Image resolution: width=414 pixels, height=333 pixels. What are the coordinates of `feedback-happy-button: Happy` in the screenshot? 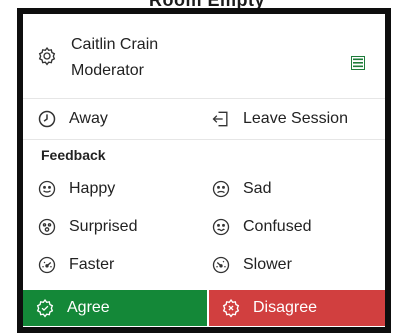 It's located at (76, 189).